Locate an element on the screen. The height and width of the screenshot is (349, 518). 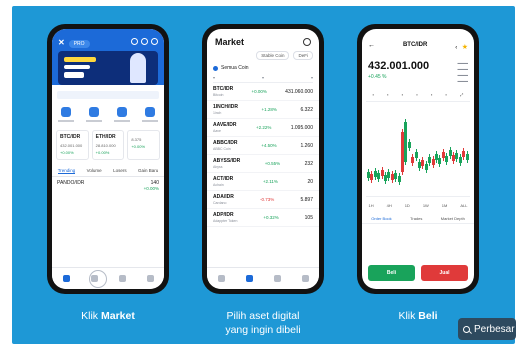
range-1m: 1M is located at coordinates (445, 205).